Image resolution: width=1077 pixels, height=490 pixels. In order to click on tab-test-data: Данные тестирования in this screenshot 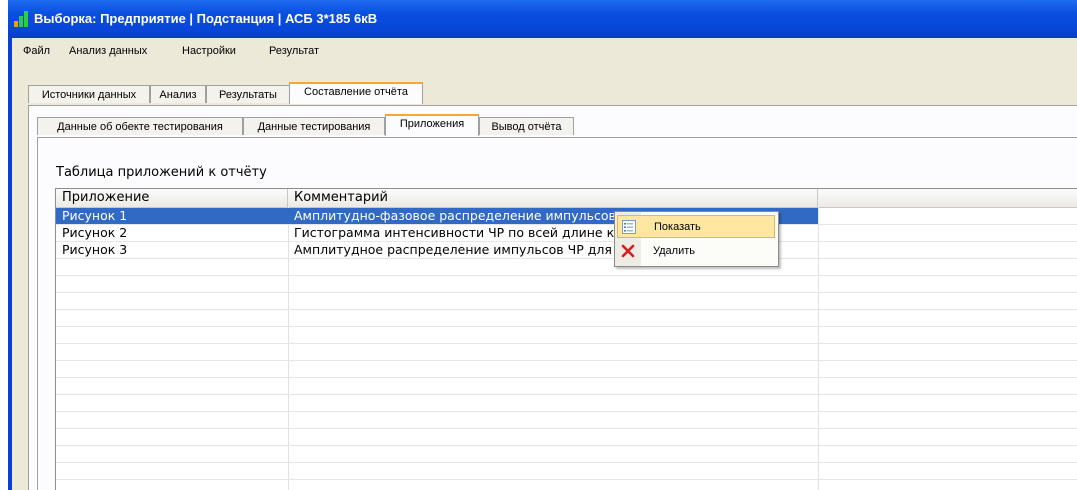, I will do `click(314, 126)`.